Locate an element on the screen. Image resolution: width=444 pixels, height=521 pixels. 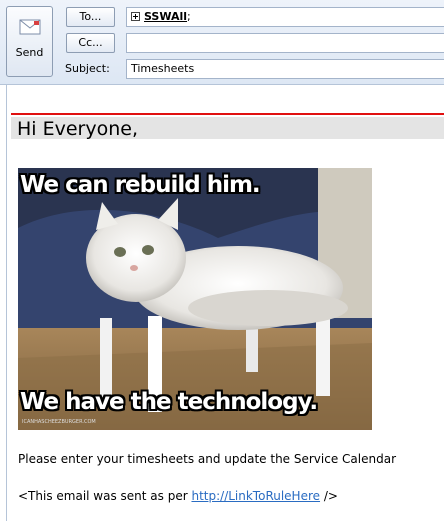
subject-label: Subject: is located at coordinates (87, 68).